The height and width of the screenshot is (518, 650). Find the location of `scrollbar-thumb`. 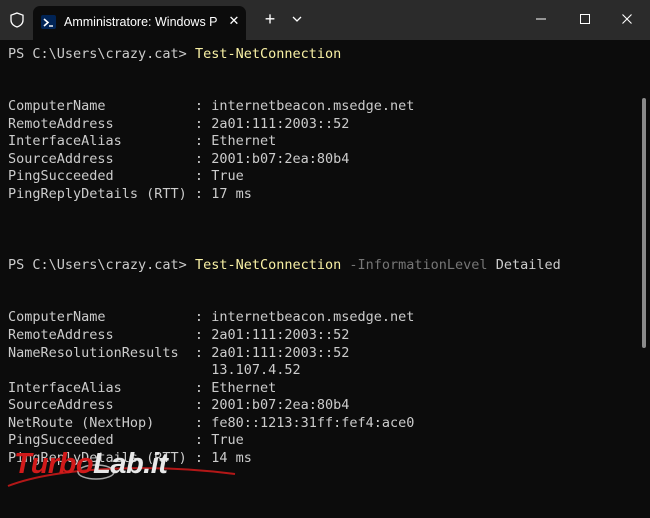

scrollbar-thumb is located at coordinates (644, 223).